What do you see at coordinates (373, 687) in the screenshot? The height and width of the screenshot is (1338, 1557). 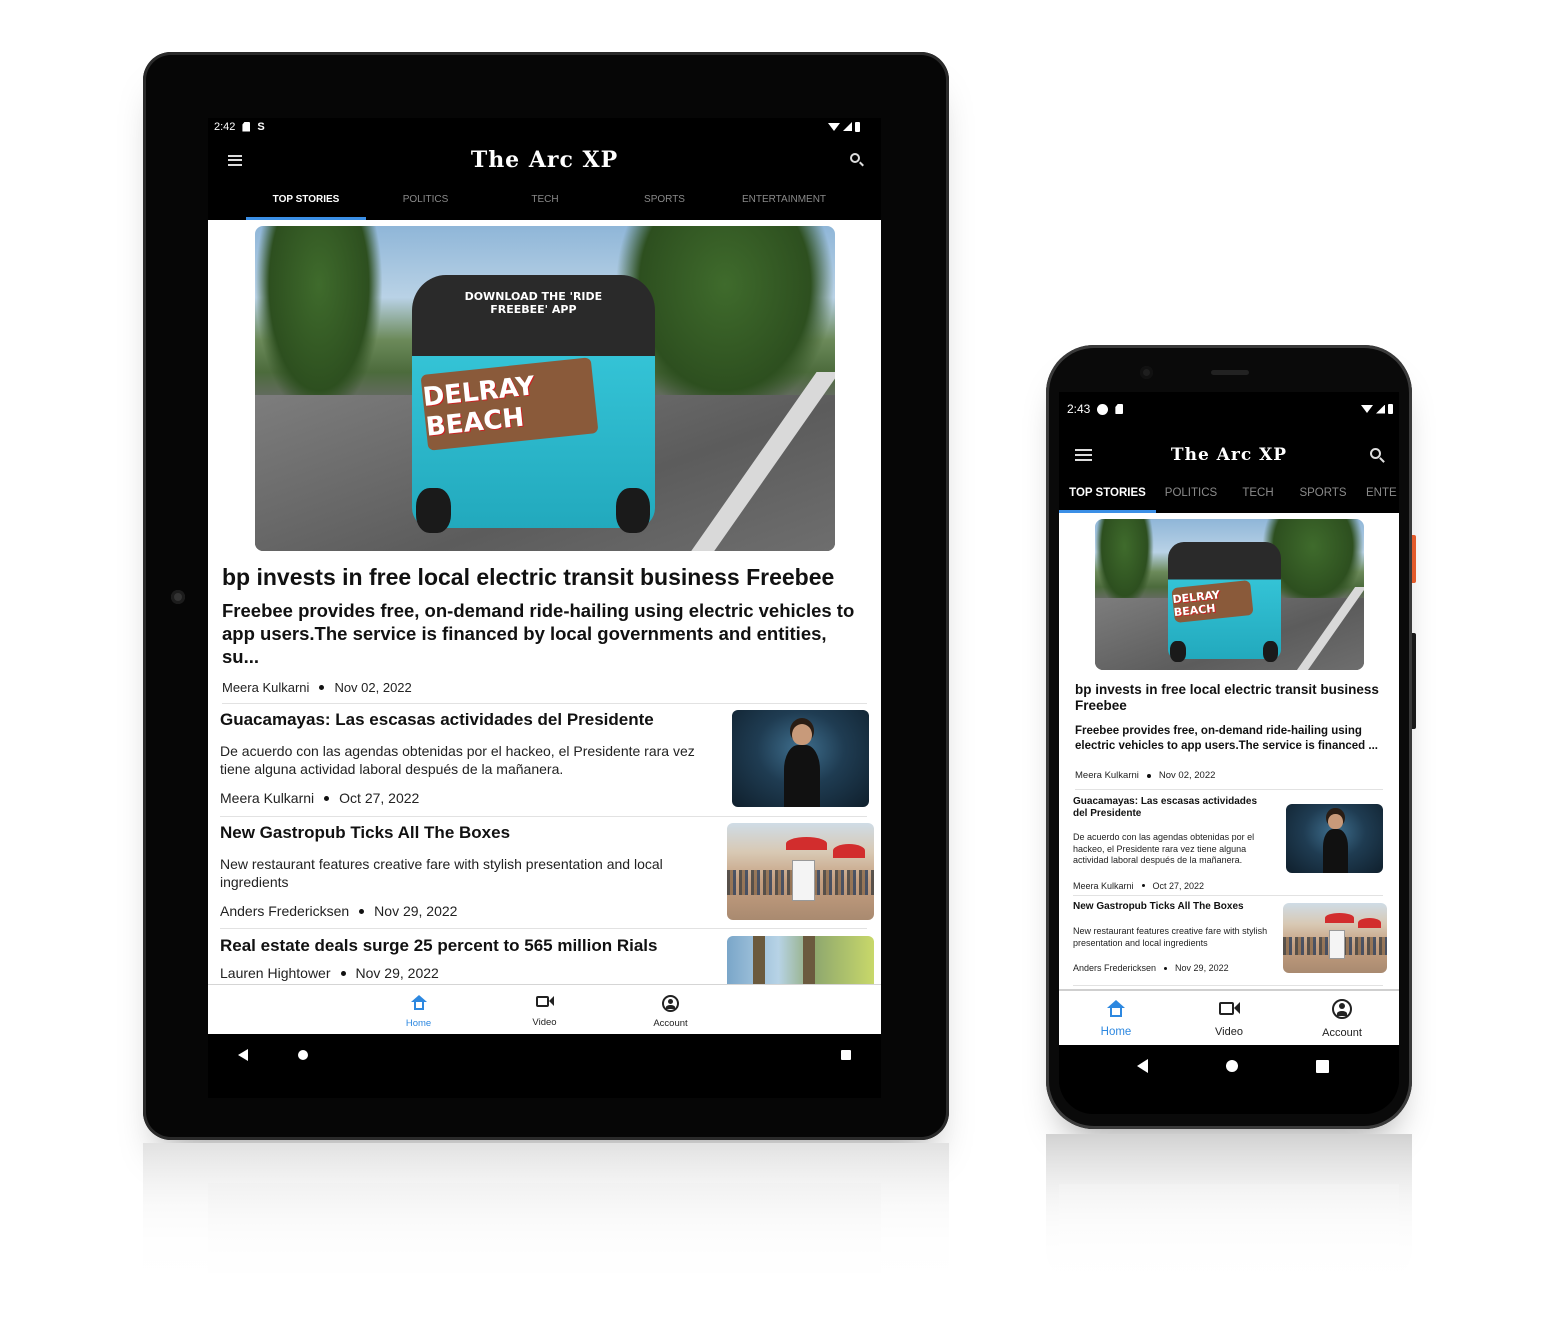 I see `hero-date: Nov 02, 2022` at bounding box center [373, 687].